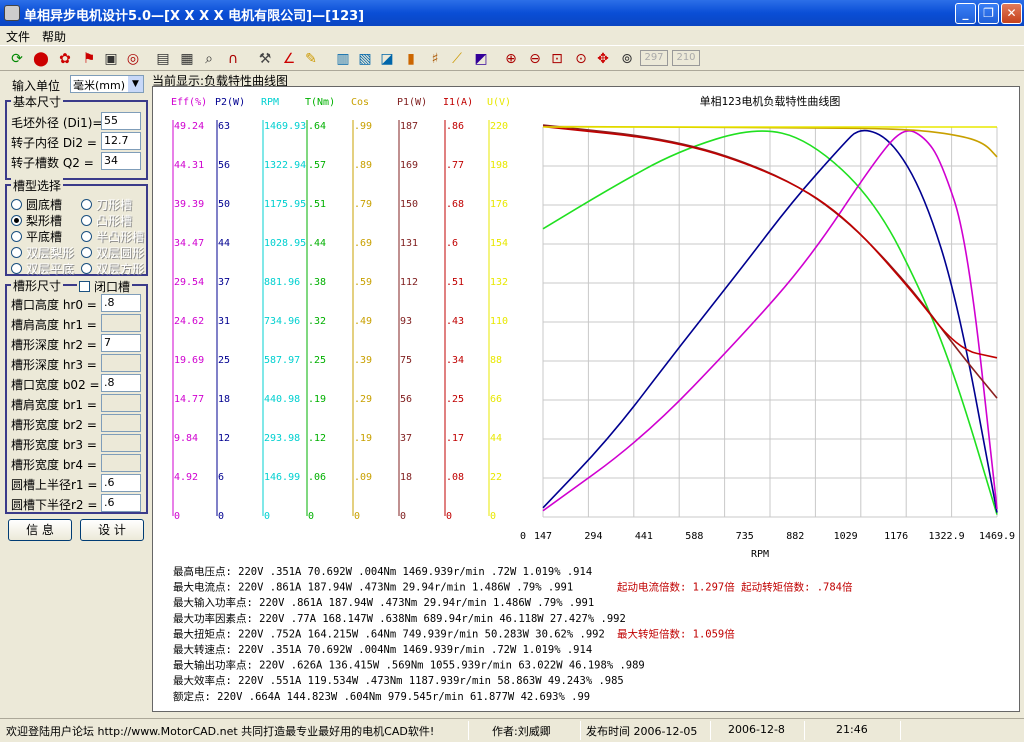 This screenshot has width=1024, height=742. Describe the element at coordinates (187, 59) in the screenshot. I see `table-icon: ▦` at that location.